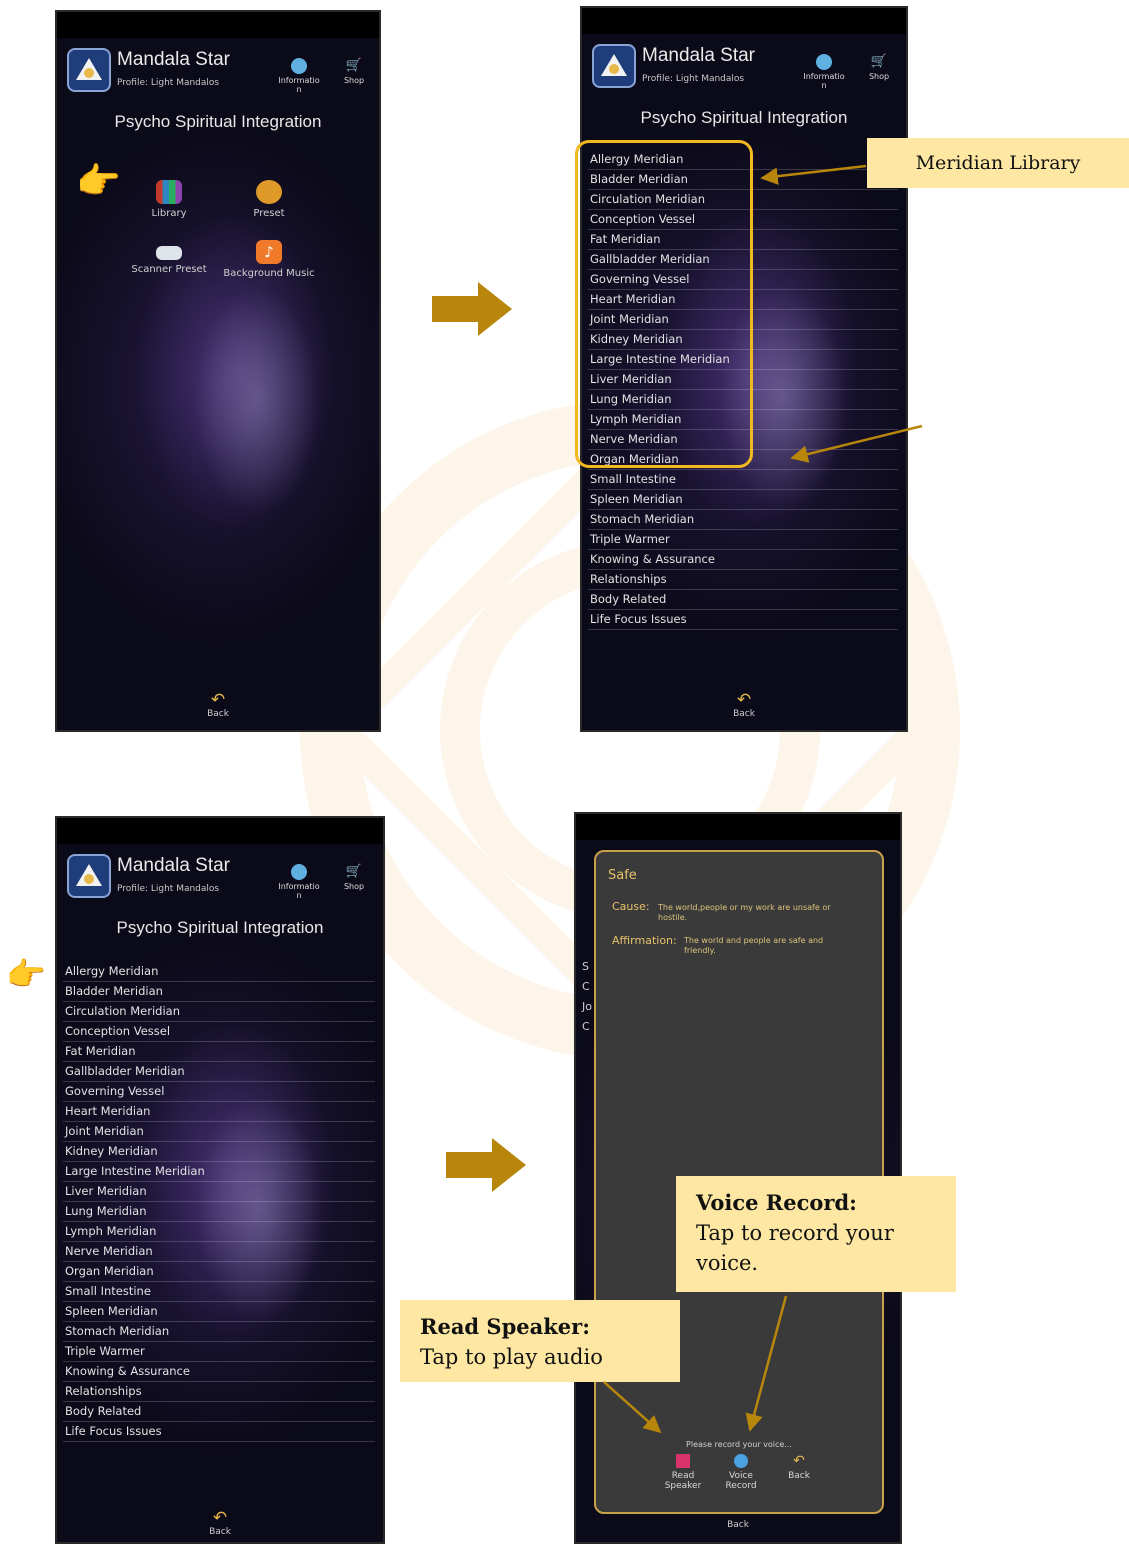  I want to click on sliders-icon, so click(269, 192).